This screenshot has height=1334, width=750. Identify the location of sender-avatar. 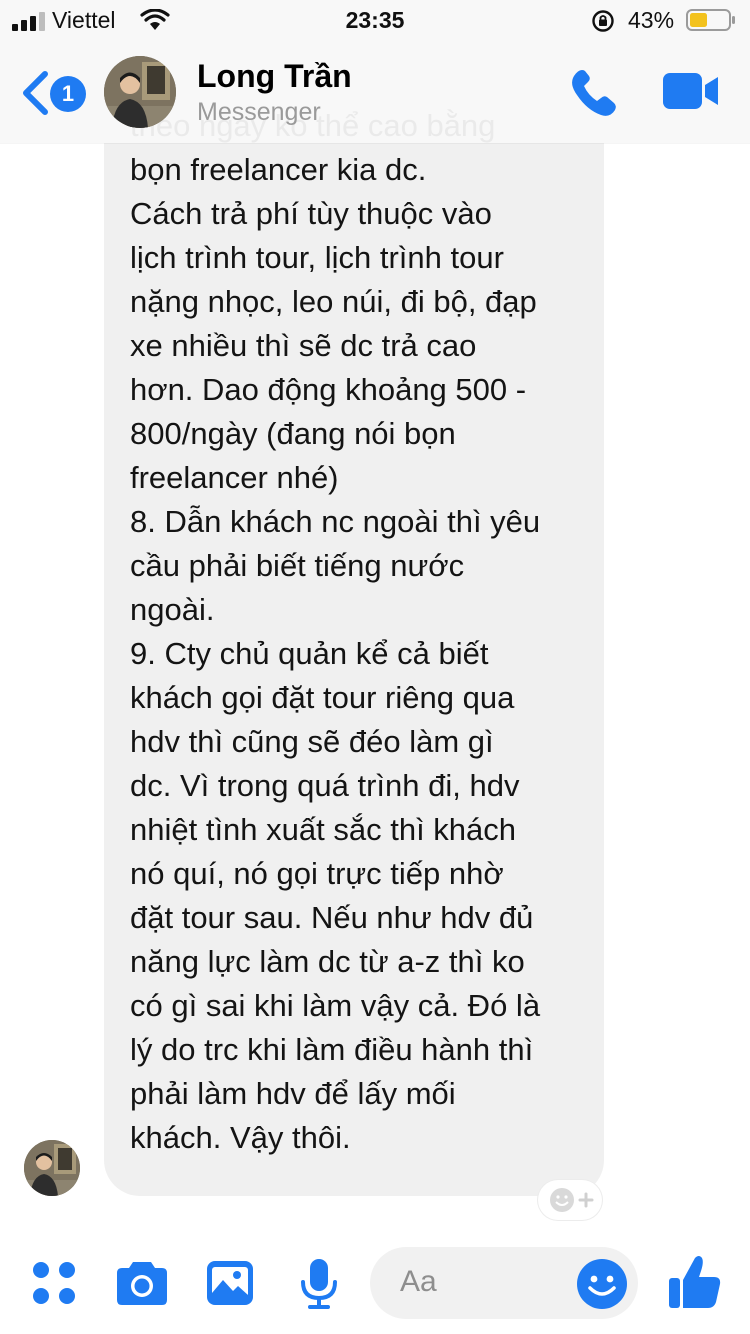
(52, 1168).